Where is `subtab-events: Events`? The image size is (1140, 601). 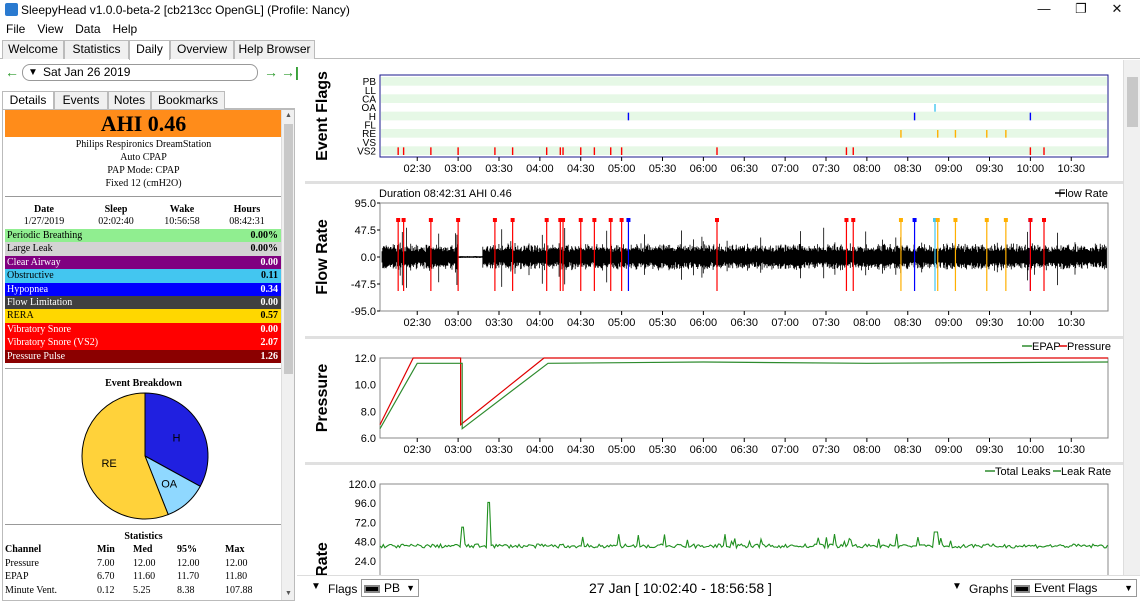
subtab-events: Events is located at coordinates (81, 100).